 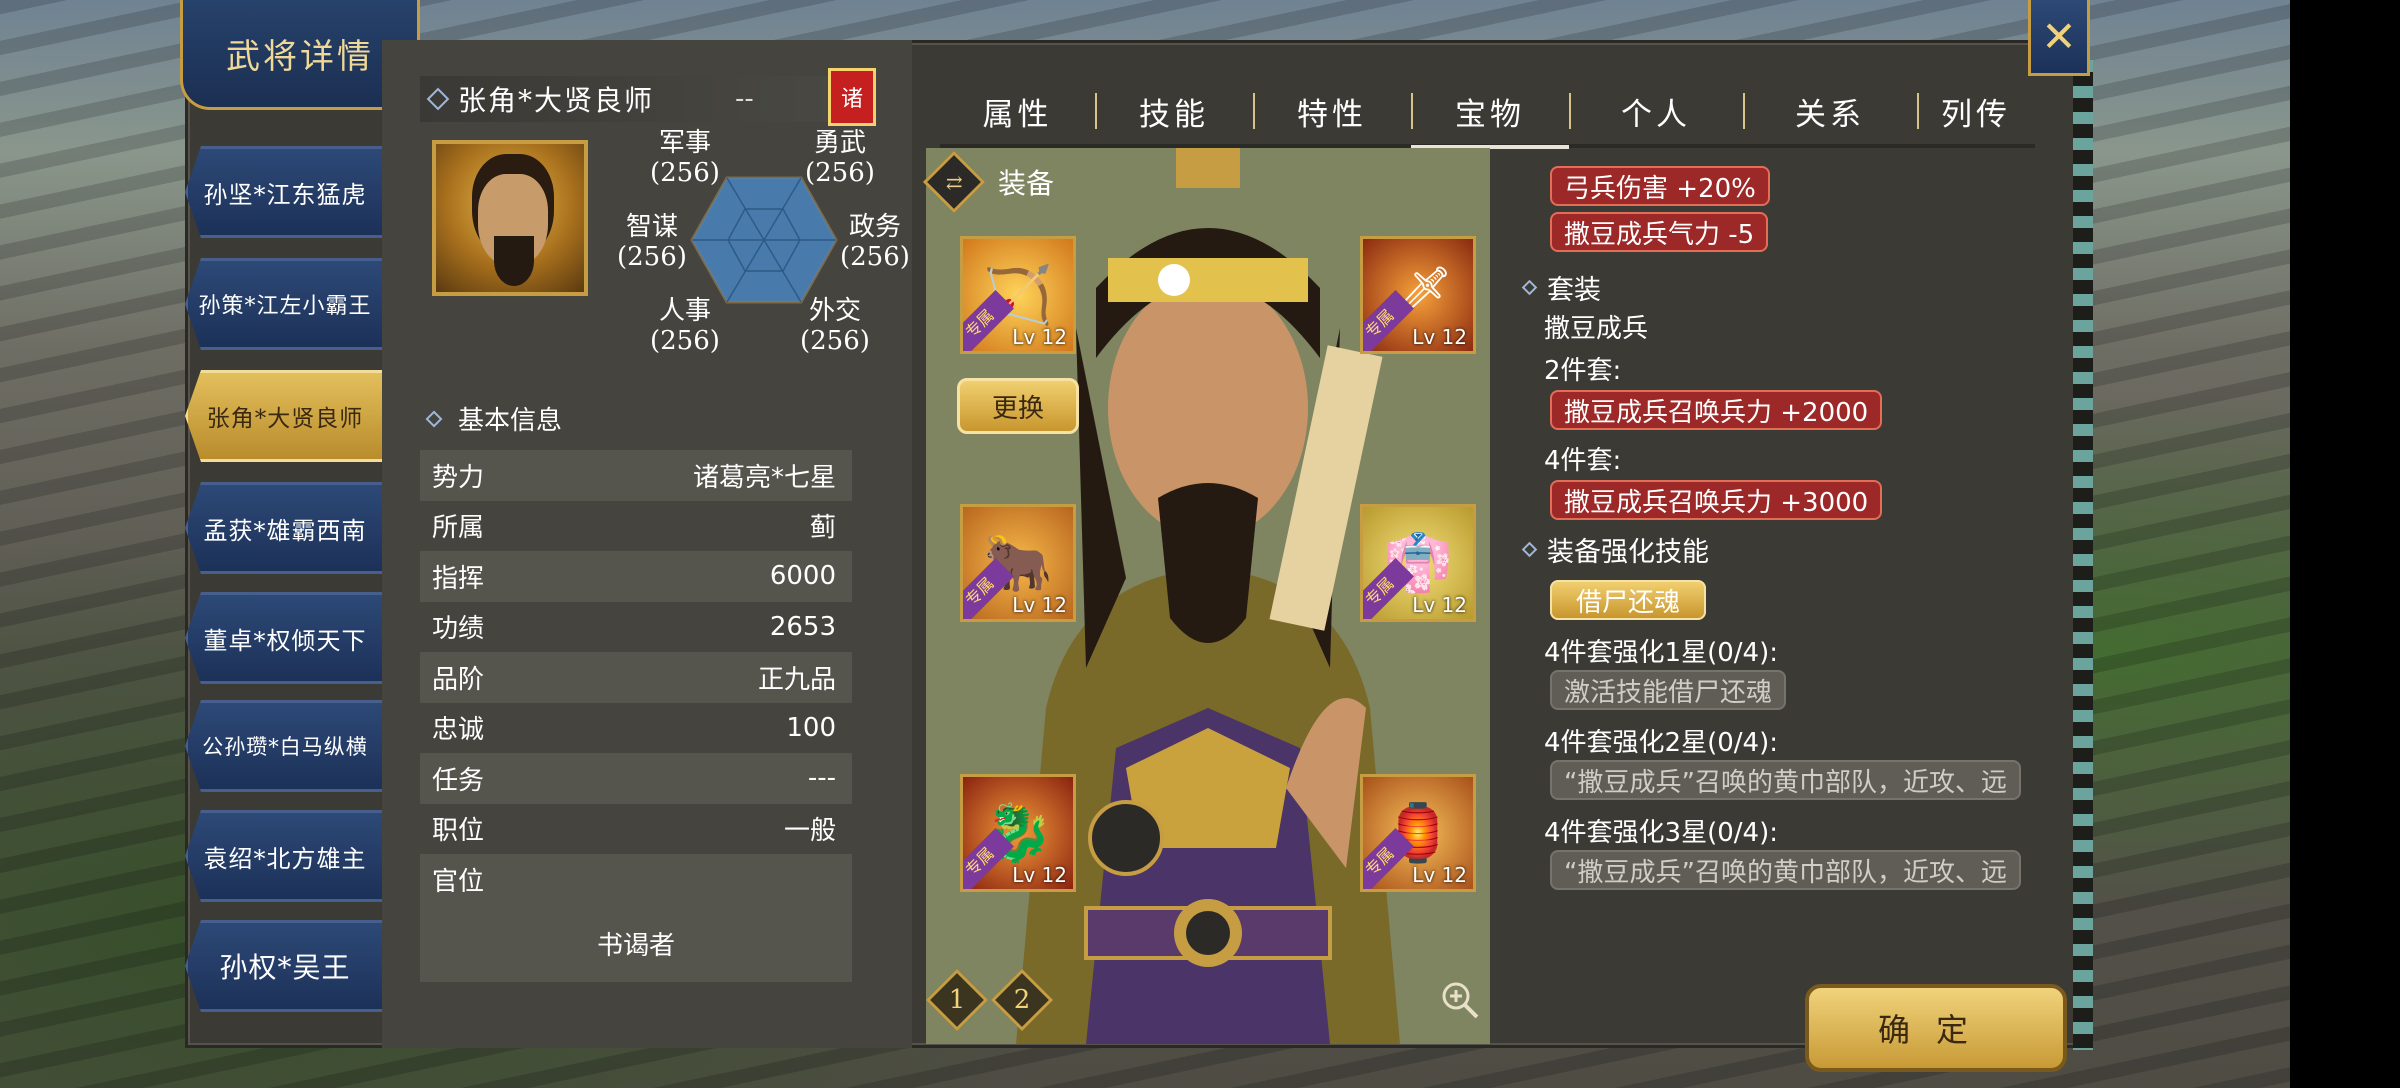 What do you see at coordinates (285, 966) in the screenshot?
I see `general-tab: 孙权*吴王` at bounding box center [285, 966].